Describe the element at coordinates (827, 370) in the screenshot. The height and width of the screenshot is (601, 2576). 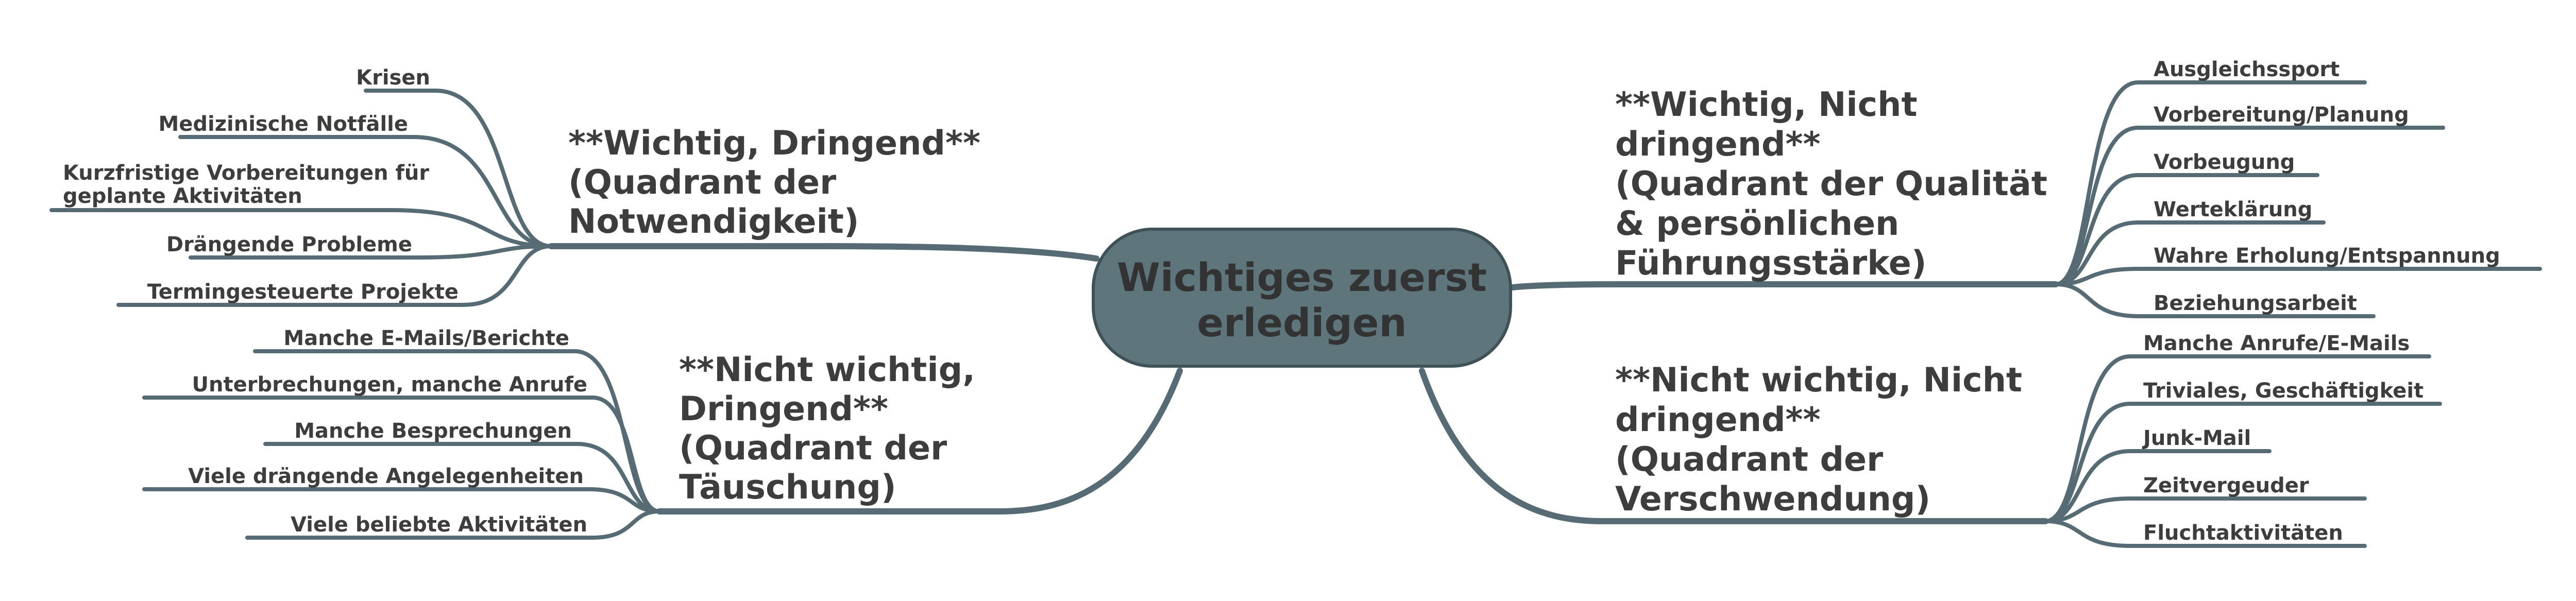
I see `branch-label-bottom-left: **Nicht wichtig,` at that location.